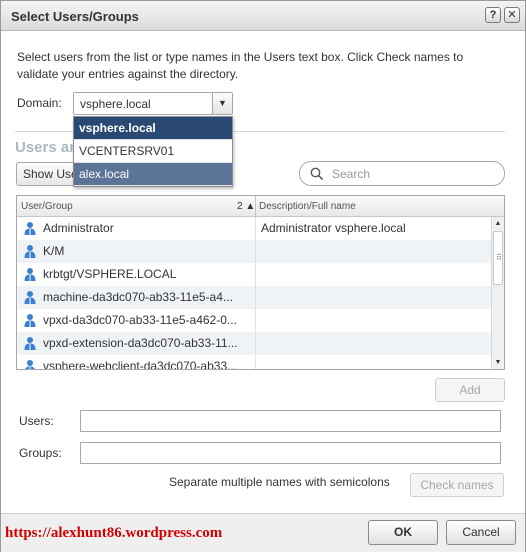 The image size is (526, 552). I want to click on domain-option-vsphere-local: vsphere.local, so click(153, 128).